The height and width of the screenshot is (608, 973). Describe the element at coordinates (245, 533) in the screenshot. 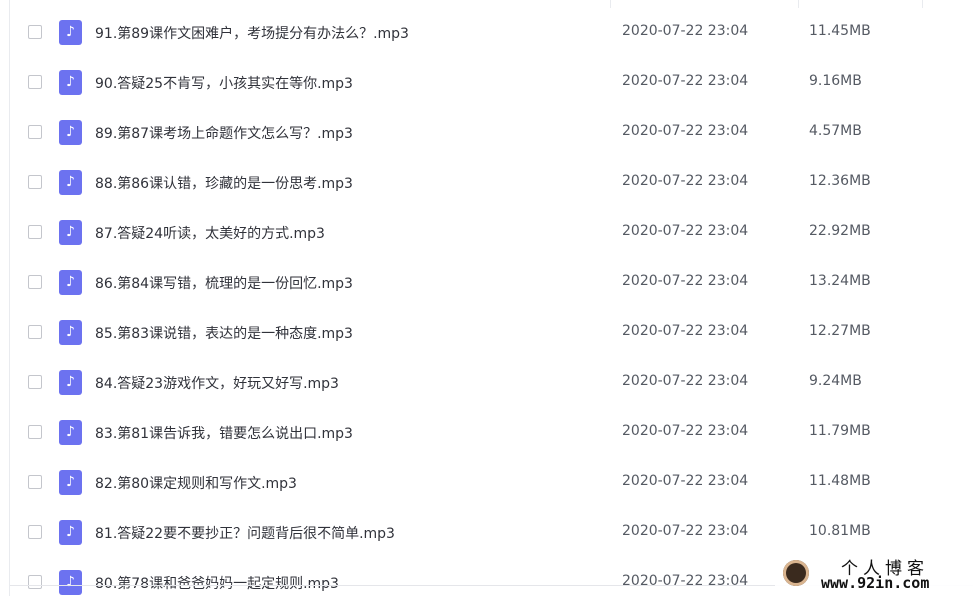

I see `file-name: 81.答疑22要不要抄正？问题背后很不简单.mp3` at that location.